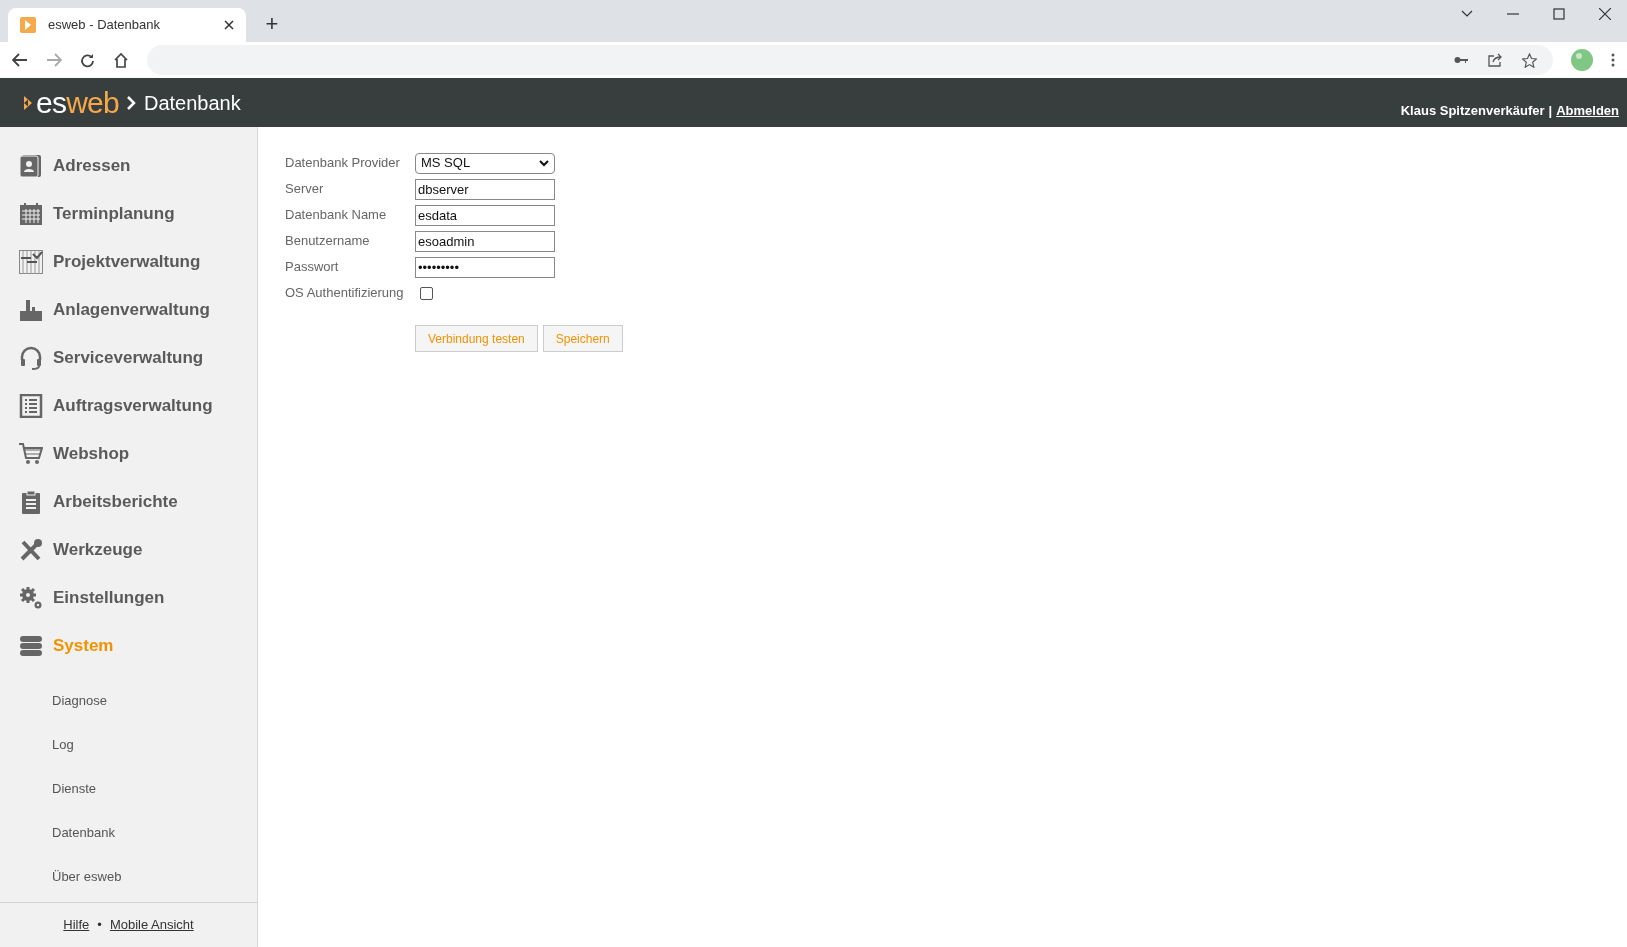  I want to click on input-field: esdata, so click(485, 215).